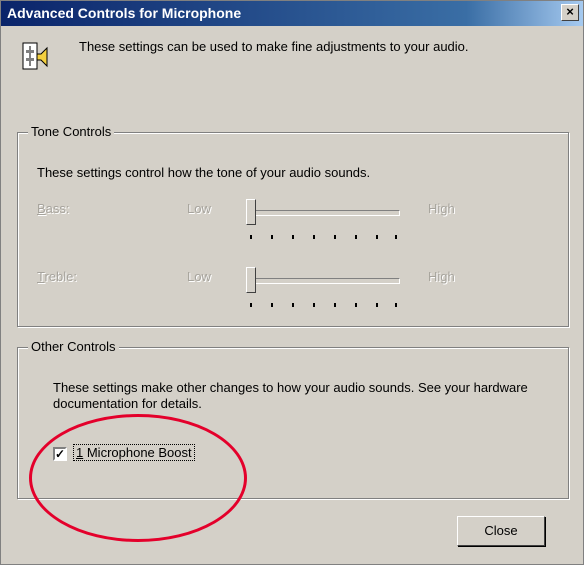  What do you see at coordinates (251, 212) in the screenshot?
I see `bass-slider-thumb` at bounding box center [251, 212].